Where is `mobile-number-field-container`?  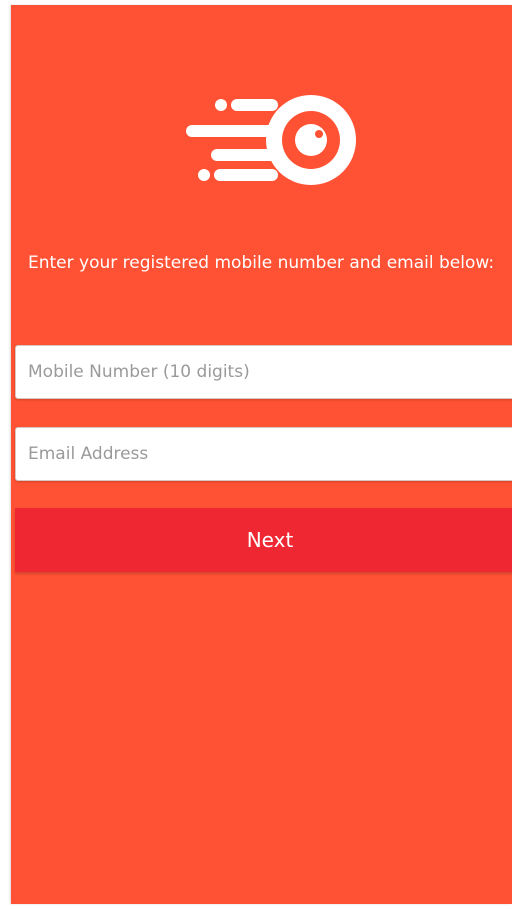
mobile-number-field-container is located at coordinates (263, 372).